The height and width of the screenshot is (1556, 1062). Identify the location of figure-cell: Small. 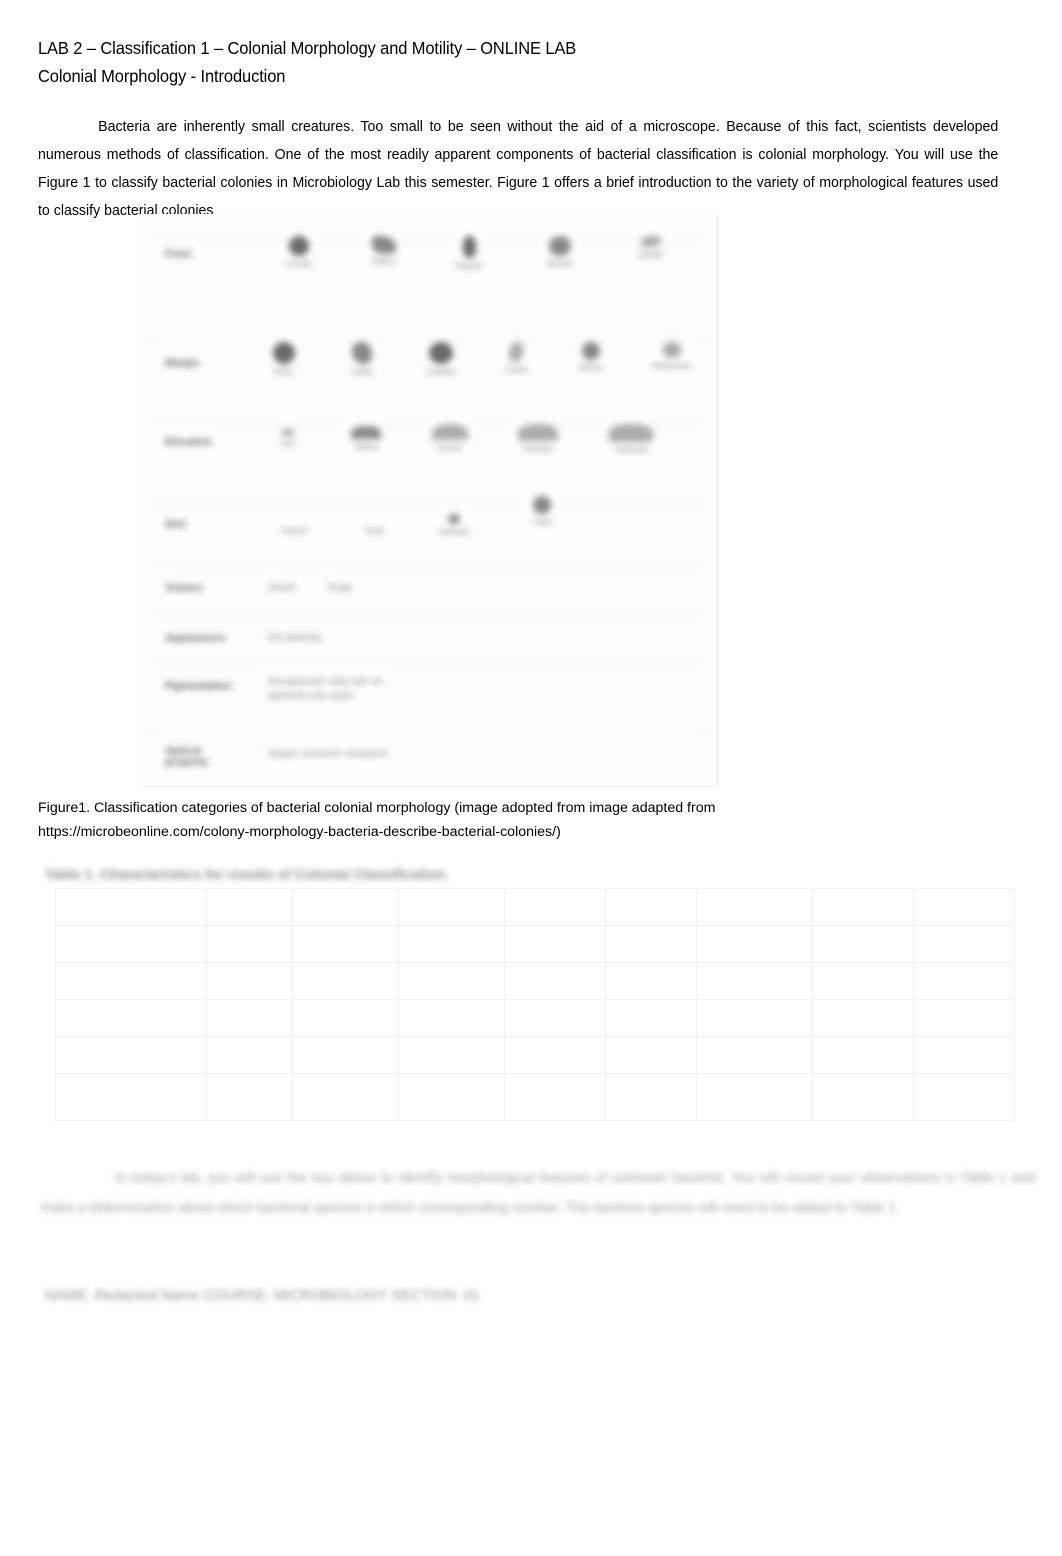
(374, 530).